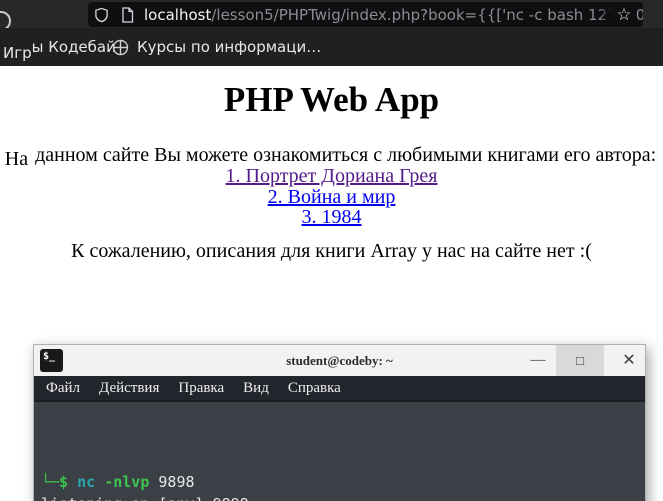 This screenshot has width=663, height=501. I want to click on shield-icon, so click(101, 14).